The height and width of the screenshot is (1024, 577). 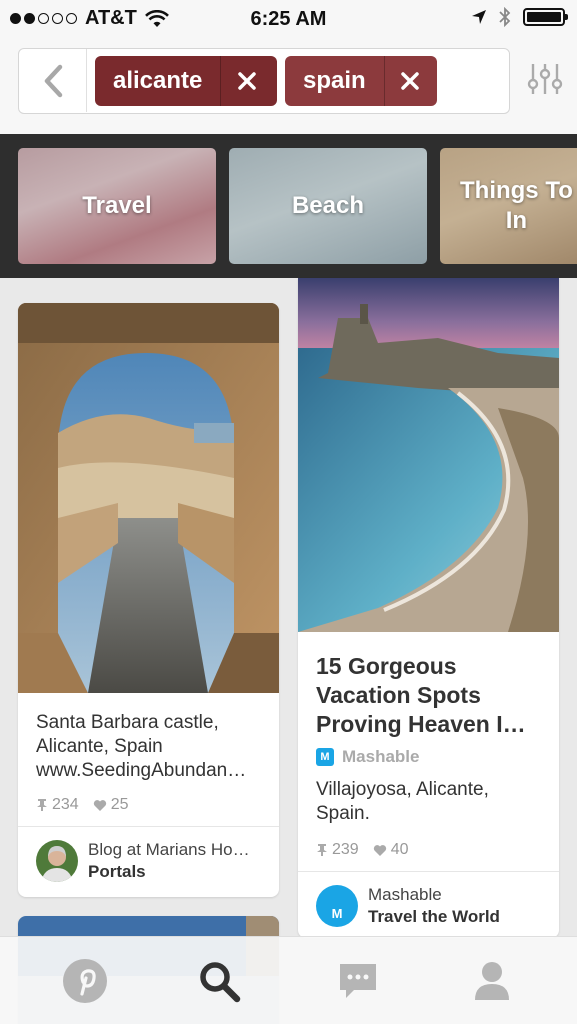 I want to click on search-chip-spain: spain, so click(x=361, y=81).